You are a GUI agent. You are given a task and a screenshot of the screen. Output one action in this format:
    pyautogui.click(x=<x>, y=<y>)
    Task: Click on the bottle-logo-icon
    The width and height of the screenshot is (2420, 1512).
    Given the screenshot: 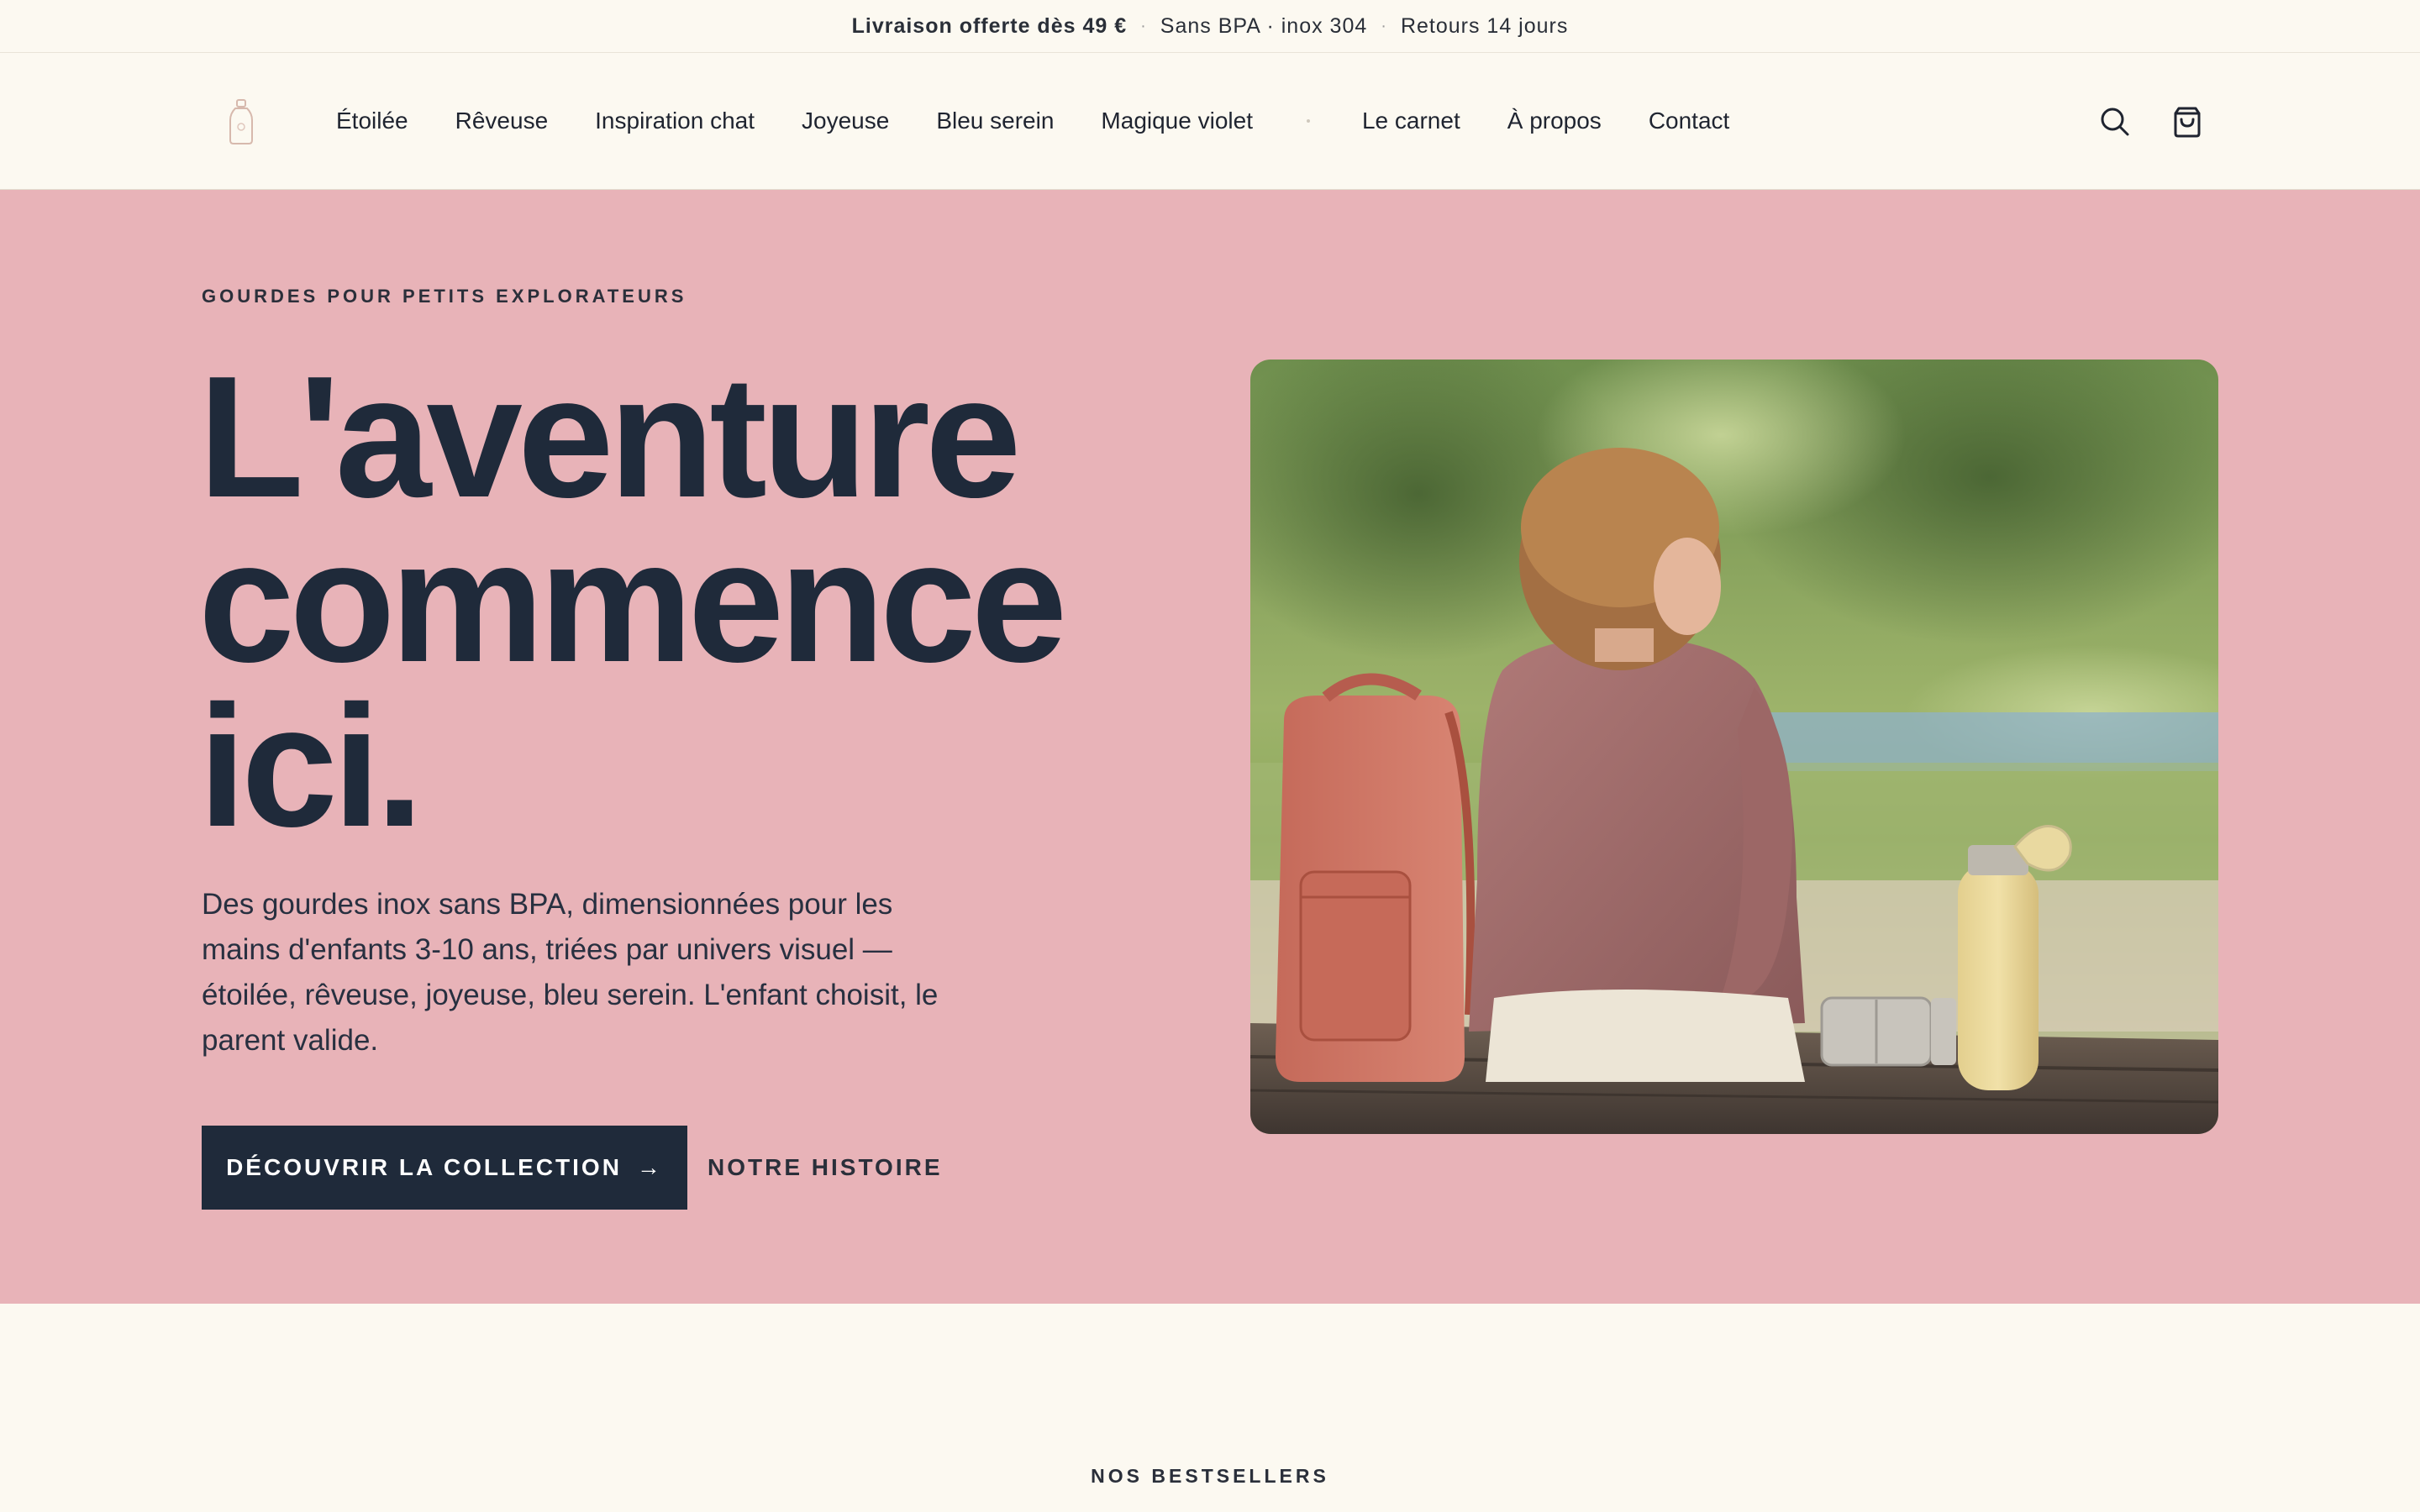 What is the action you would take?
    pyautogui.click(x=241, y=121)
    